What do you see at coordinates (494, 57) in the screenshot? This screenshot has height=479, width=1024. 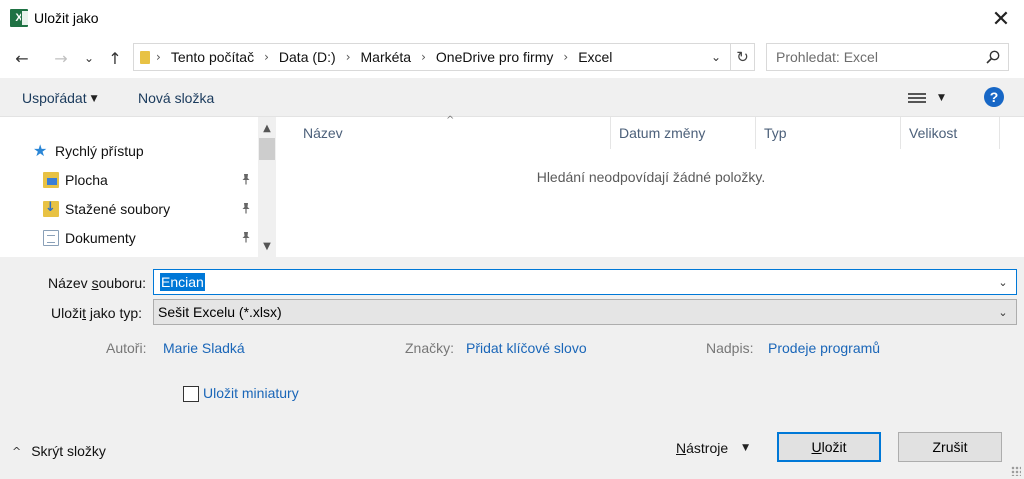 I see `breadcrumb-item-onedrive: OneDrive pro firmy` at bounding box center [494, 57].